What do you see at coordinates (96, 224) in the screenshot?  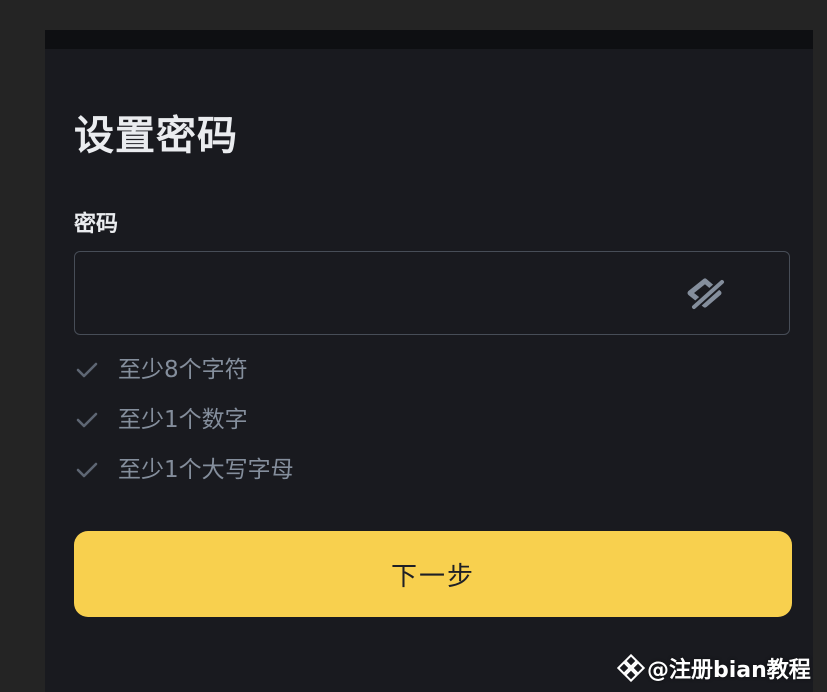 I see `password-label: 密码` at bounding box center [96, 224].